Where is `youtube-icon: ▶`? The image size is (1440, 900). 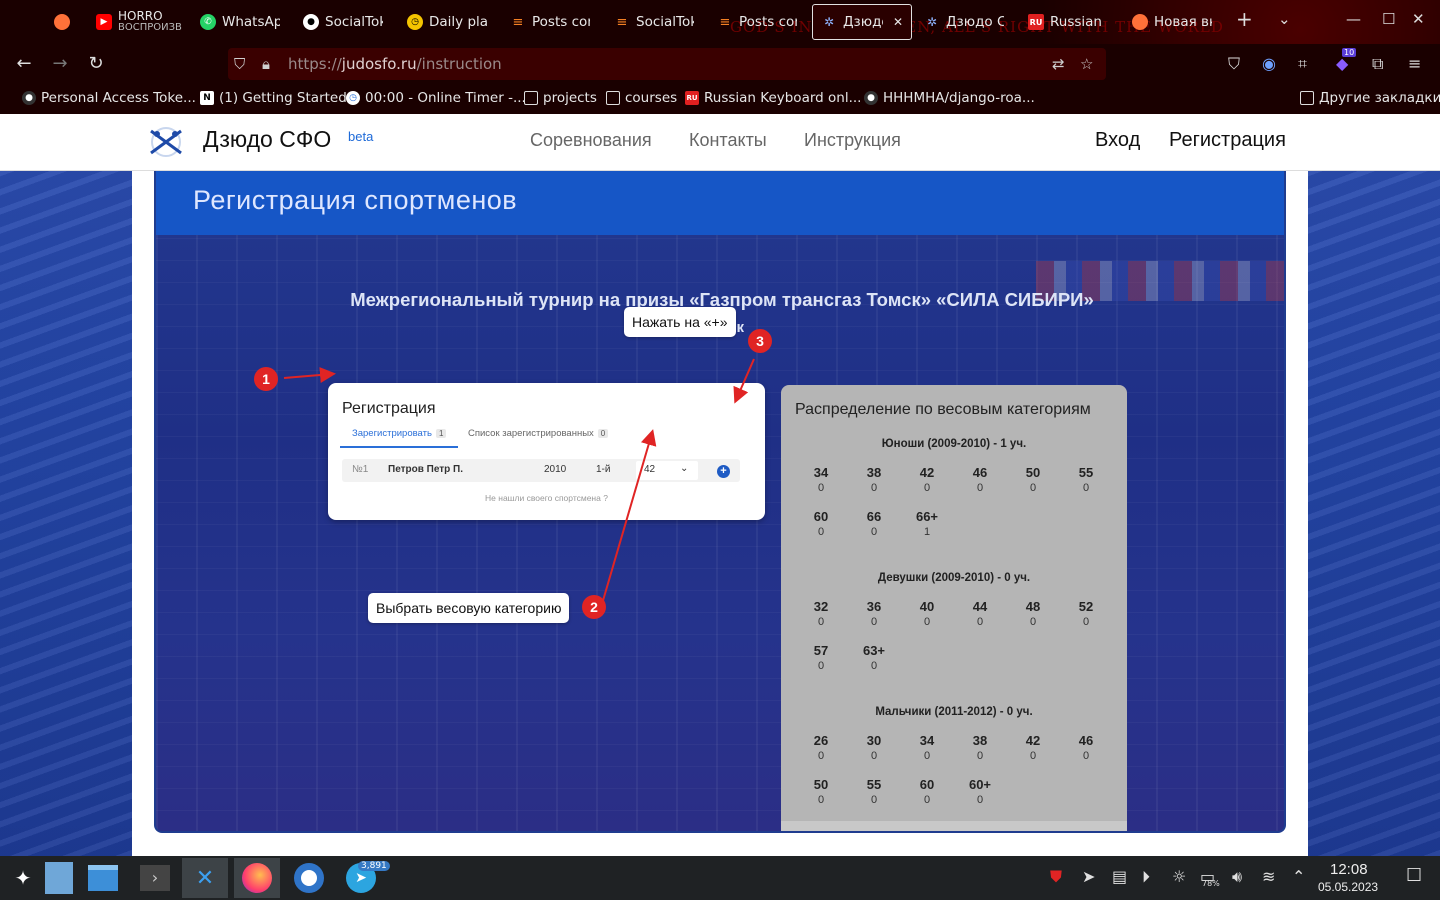
youtube-icon: ▶ is located at coordinates (104, 22).